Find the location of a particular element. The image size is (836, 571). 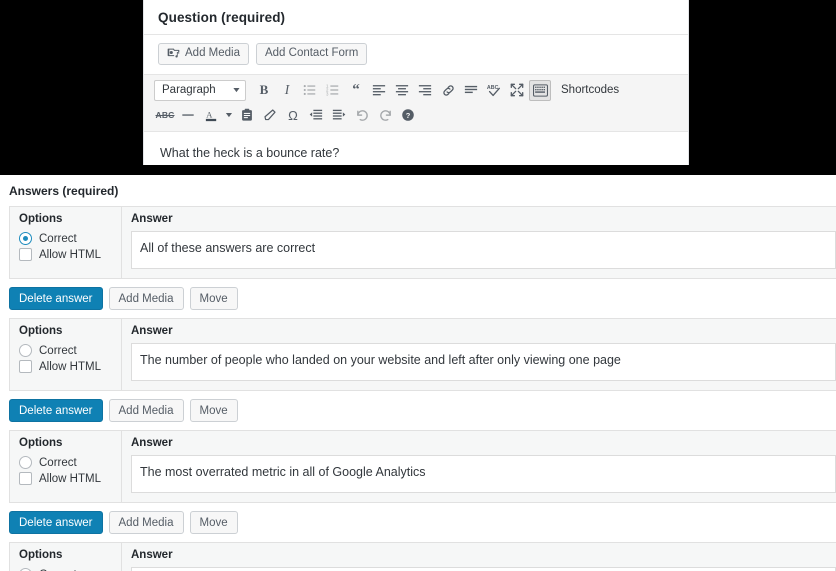

add-contact-form-label: Add Contact Form is located at coordinates (311, 53).